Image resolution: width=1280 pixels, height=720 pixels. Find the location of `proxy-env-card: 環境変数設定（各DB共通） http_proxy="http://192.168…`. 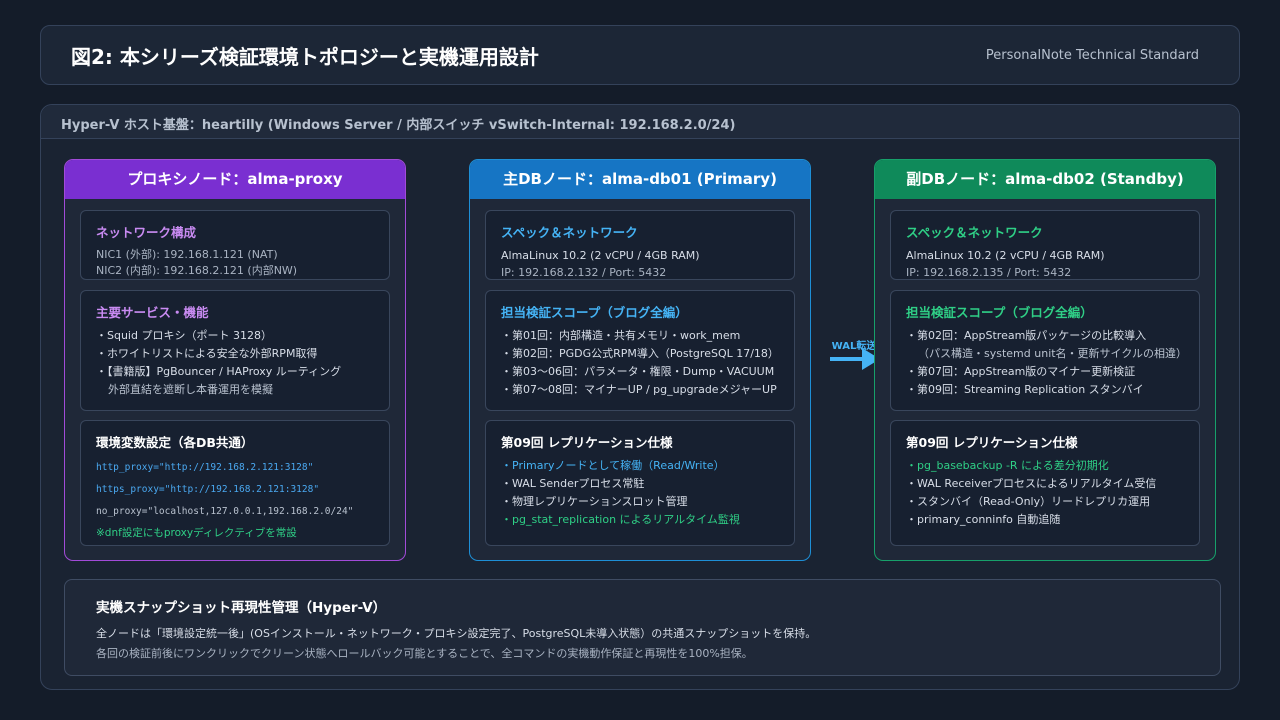

proxy-env-card: 環境変数設定（各DB共通） http_proxy="http://192.168… is located at coordinates (235, 483).